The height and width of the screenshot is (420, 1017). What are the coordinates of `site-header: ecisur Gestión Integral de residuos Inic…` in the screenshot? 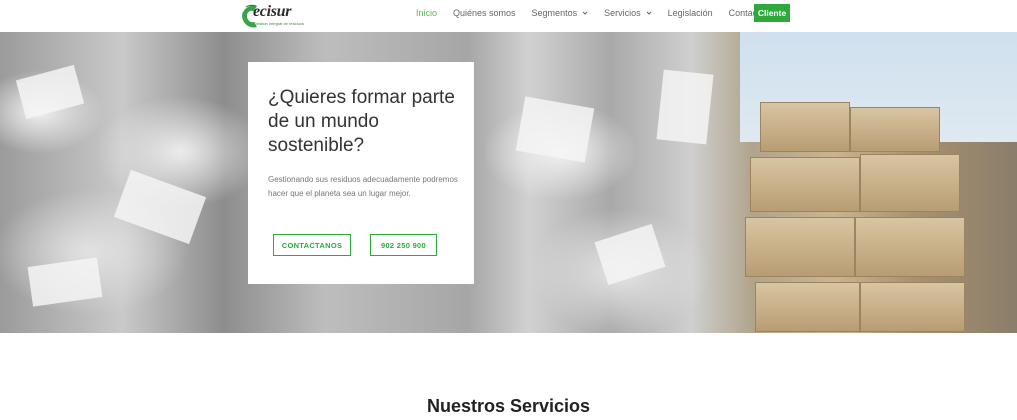 It's located at (508, 16).